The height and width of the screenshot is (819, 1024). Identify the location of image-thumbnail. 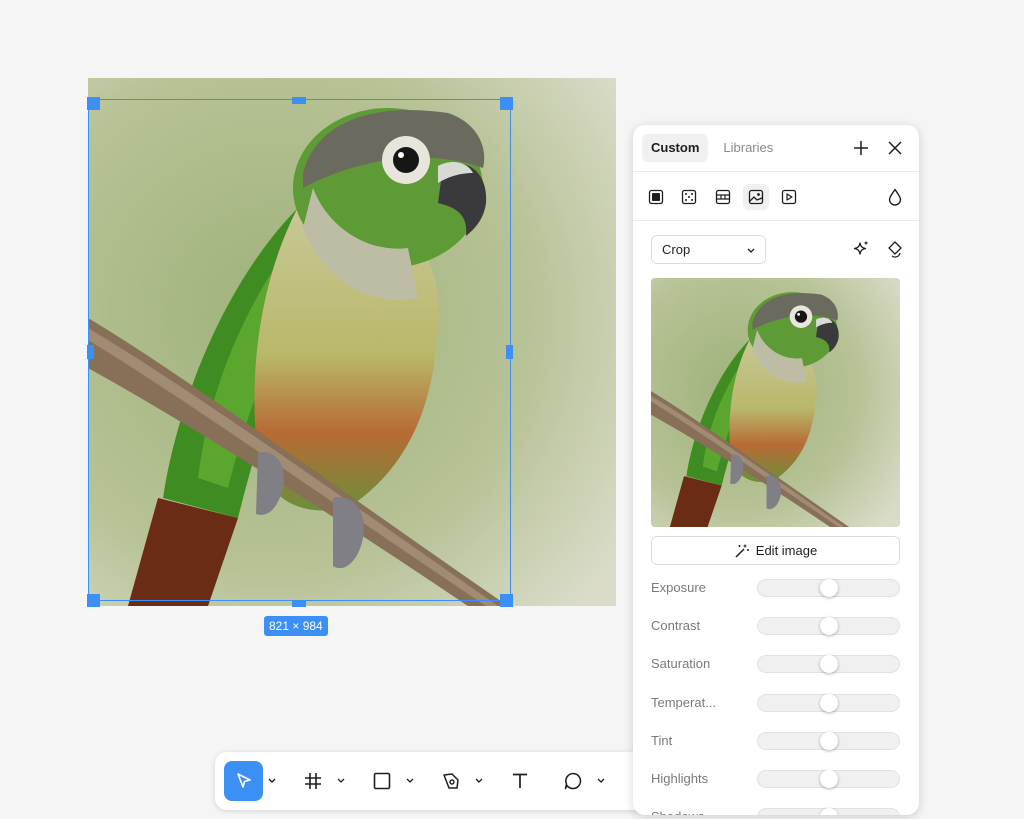
(775, 402).